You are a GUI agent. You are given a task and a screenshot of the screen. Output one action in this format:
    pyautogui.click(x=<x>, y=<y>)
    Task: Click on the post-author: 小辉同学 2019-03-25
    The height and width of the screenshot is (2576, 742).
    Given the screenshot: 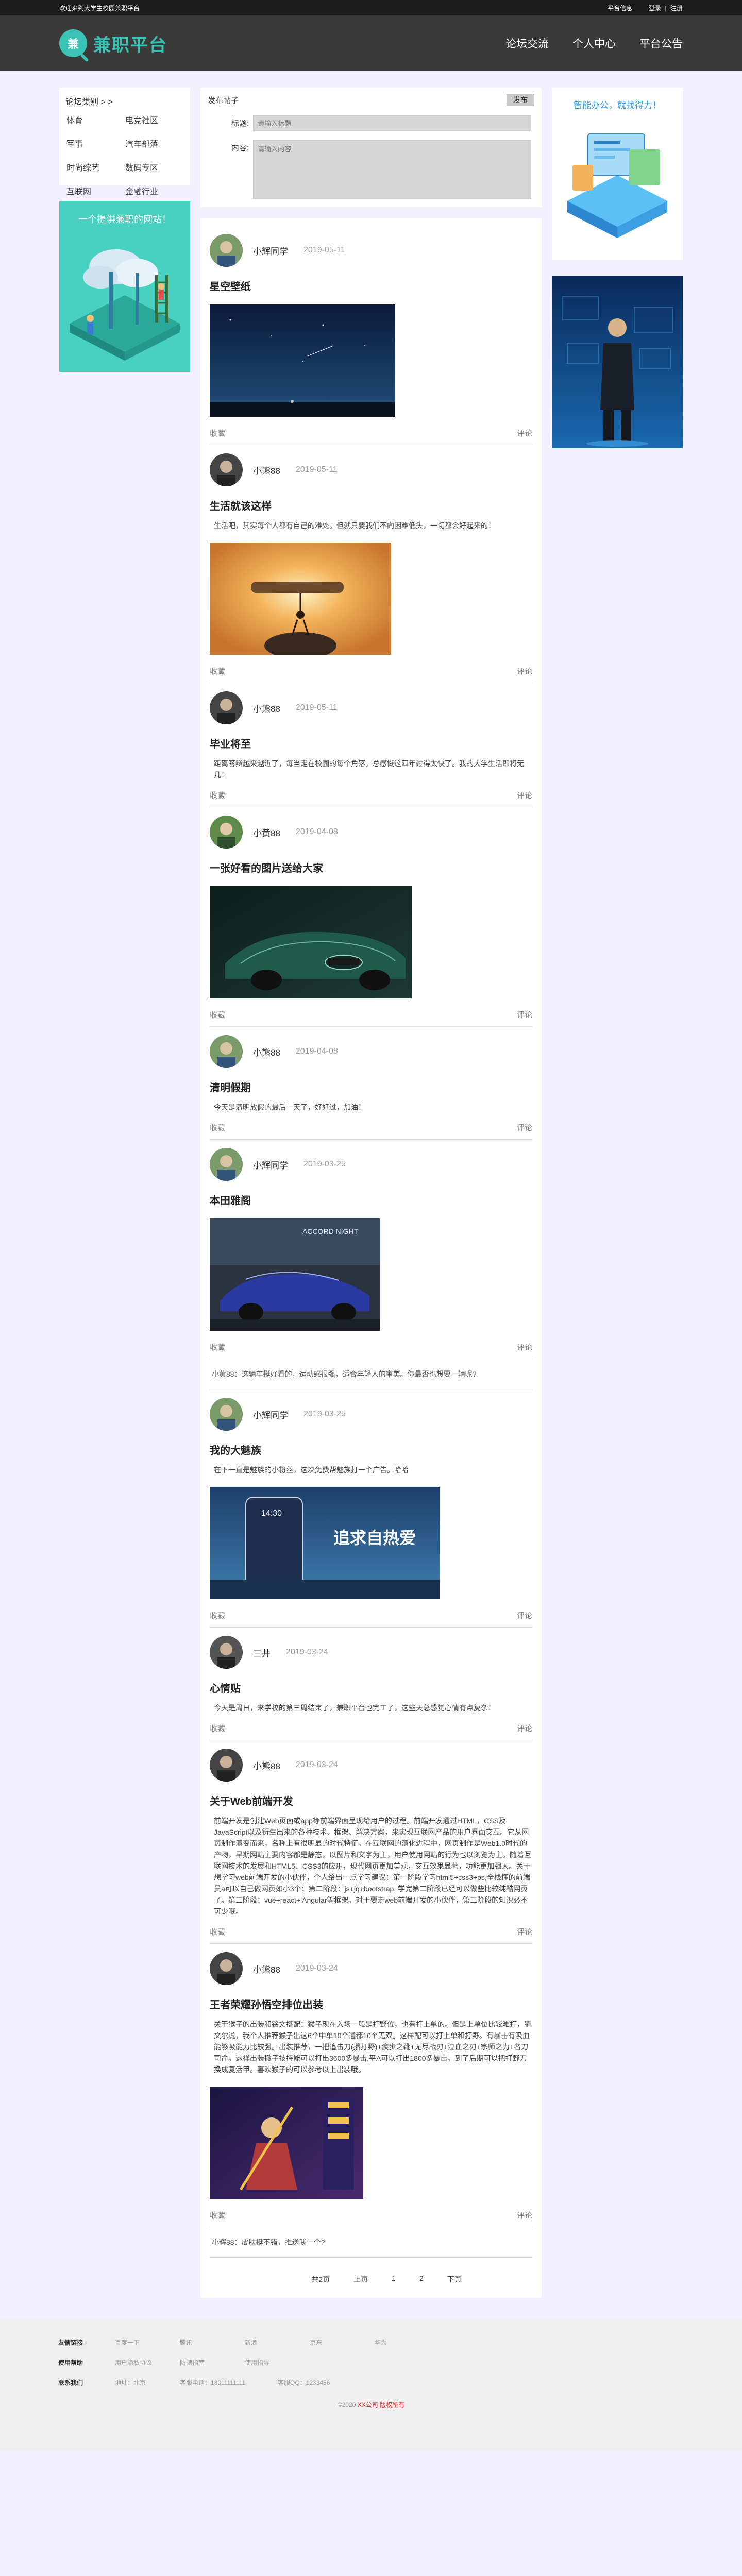 What is the action you would take?
    pyautogui.click(x=371, y=1164)
    